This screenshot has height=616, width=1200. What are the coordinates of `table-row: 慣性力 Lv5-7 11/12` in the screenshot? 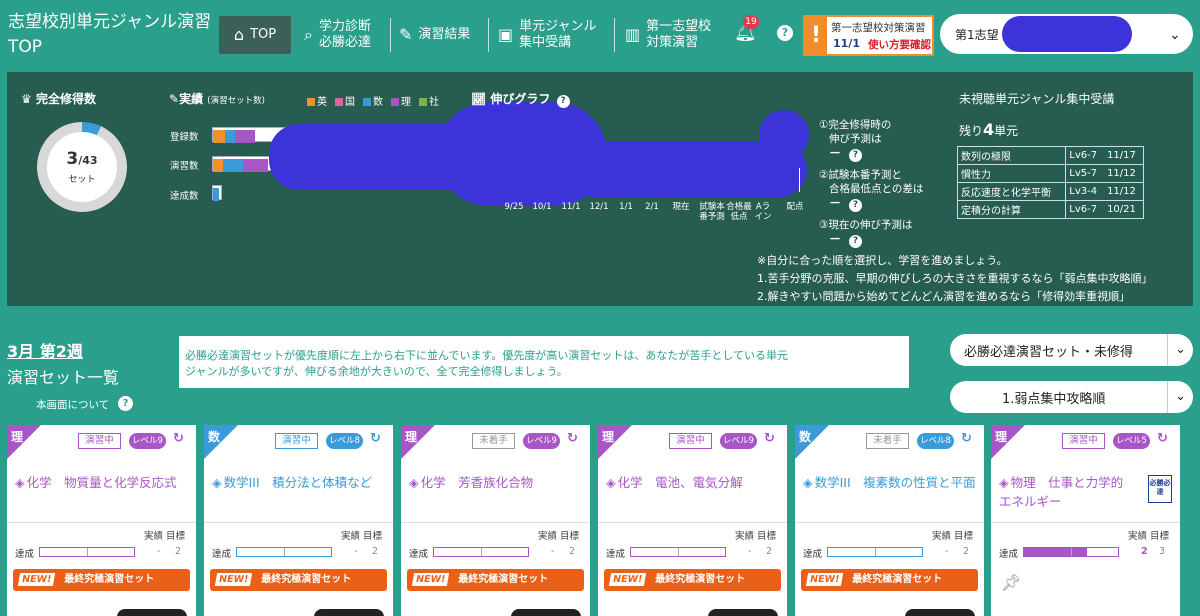 It's located at (1050, 173).